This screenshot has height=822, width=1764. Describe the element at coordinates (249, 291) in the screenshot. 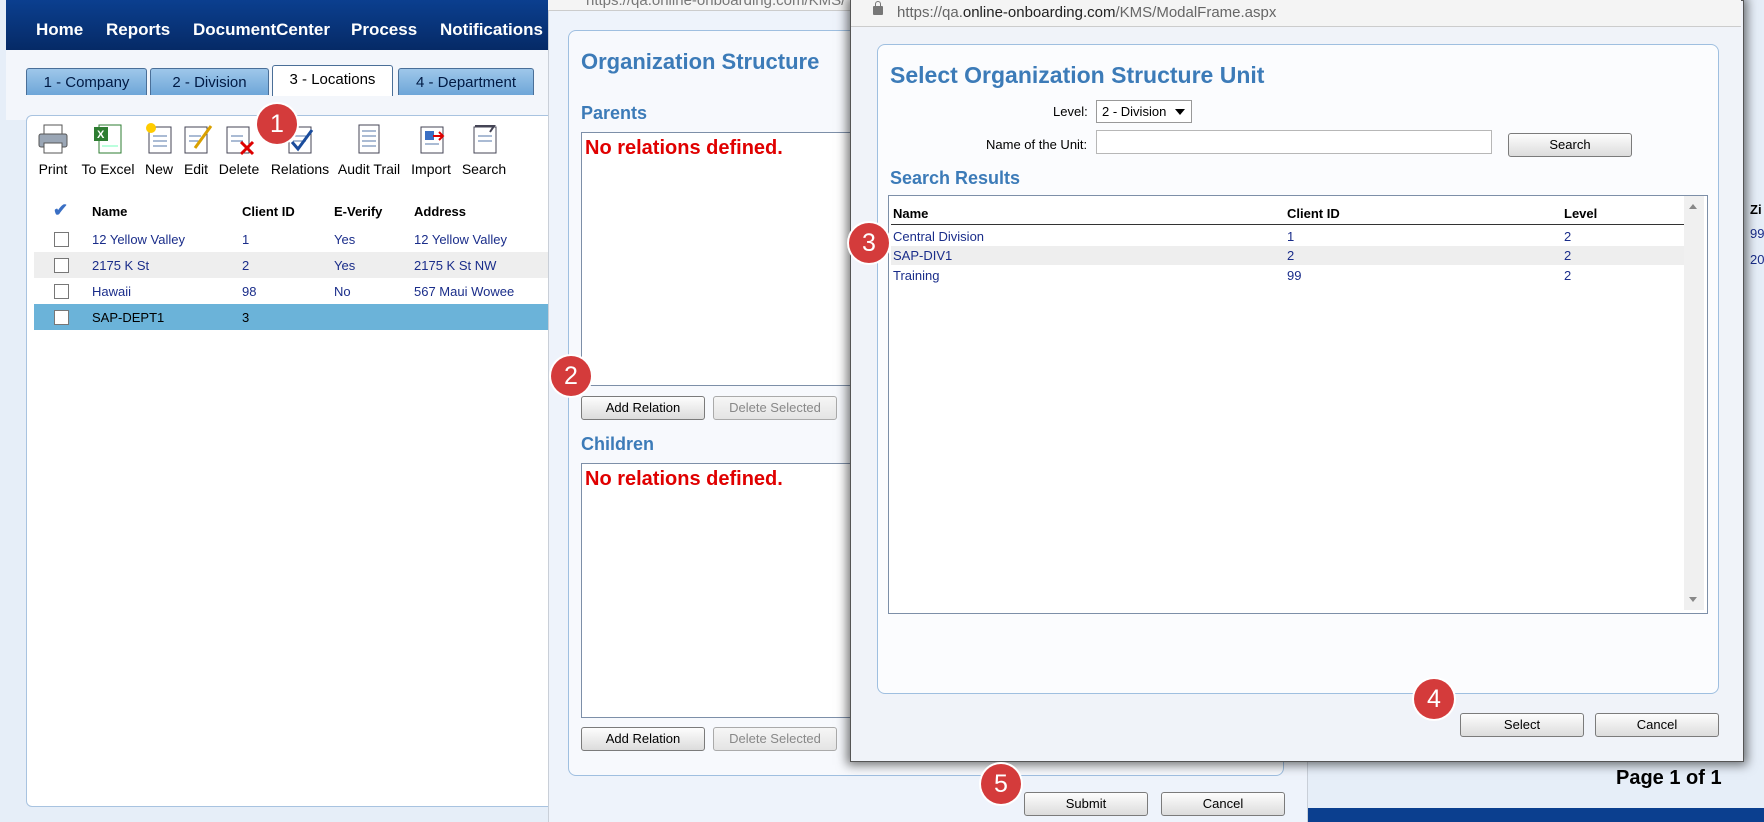

I see `cell-client-id: 98` at that location.